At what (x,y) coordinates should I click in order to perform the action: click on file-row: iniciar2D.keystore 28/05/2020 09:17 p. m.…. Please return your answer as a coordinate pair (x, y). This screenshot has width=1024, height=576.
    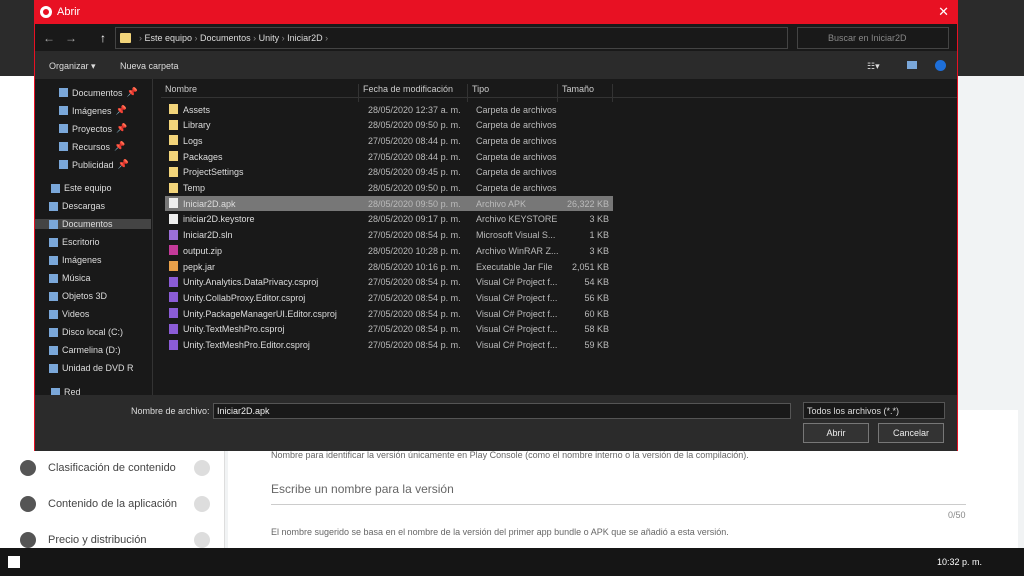
    Looking at the image, I should click on (389, 219).